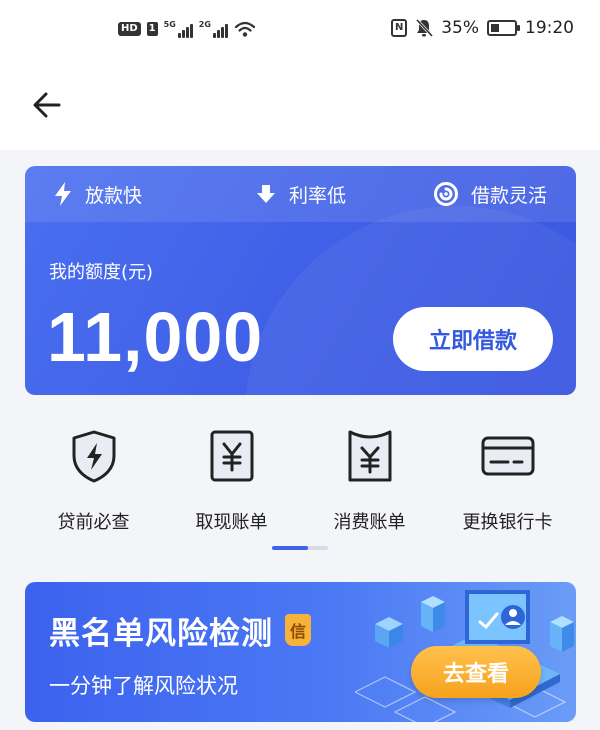 Image resolution: width=600 pixels, height=730 pixels. I want to click on credit-badge: 信, so click(298, 630).